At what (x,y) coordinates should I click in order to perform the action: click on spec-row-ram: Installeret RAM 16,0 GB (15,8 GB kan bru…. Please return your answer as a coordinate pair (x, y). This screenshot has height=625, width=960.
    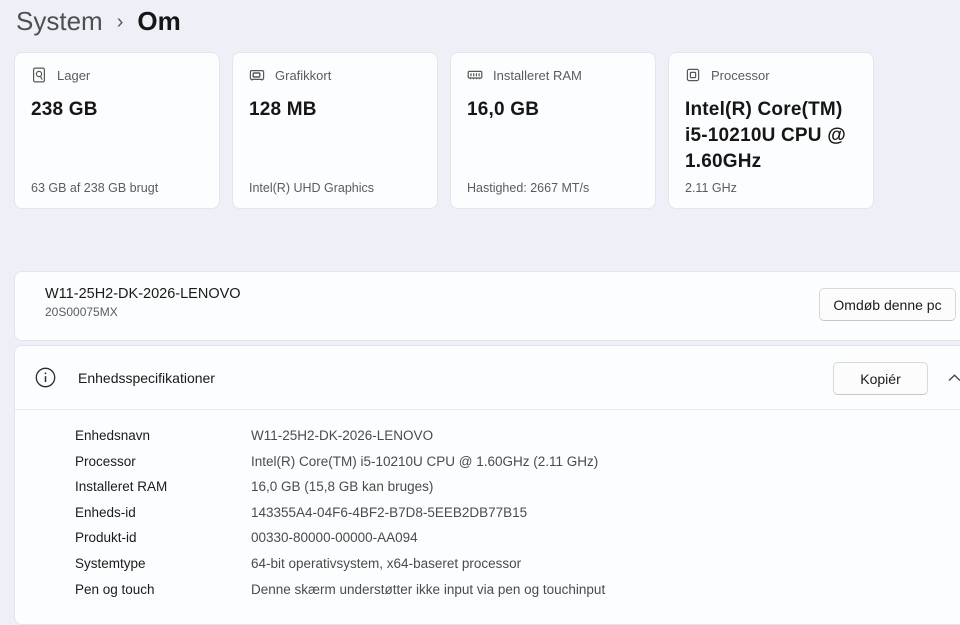
    Looking at the image, I should click on (517, 487).